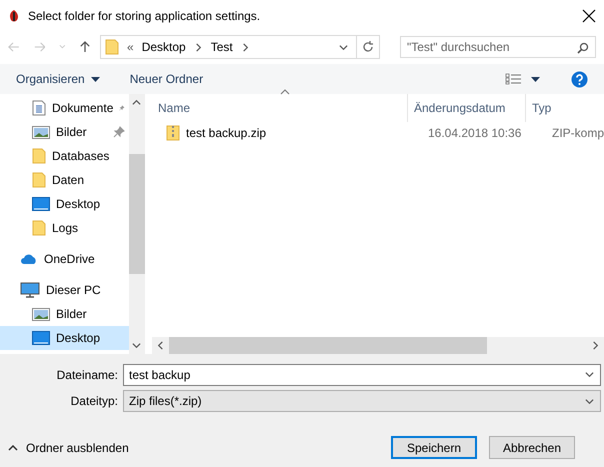 The image size is (604, 467). I want to click on pin-icon, so click(118, 132).